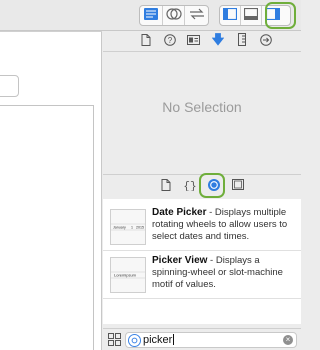 The width and height of the screenshot is (320, 350). I want to click on picker-view-thumbnail: Loremipsum, so click(128, 275).